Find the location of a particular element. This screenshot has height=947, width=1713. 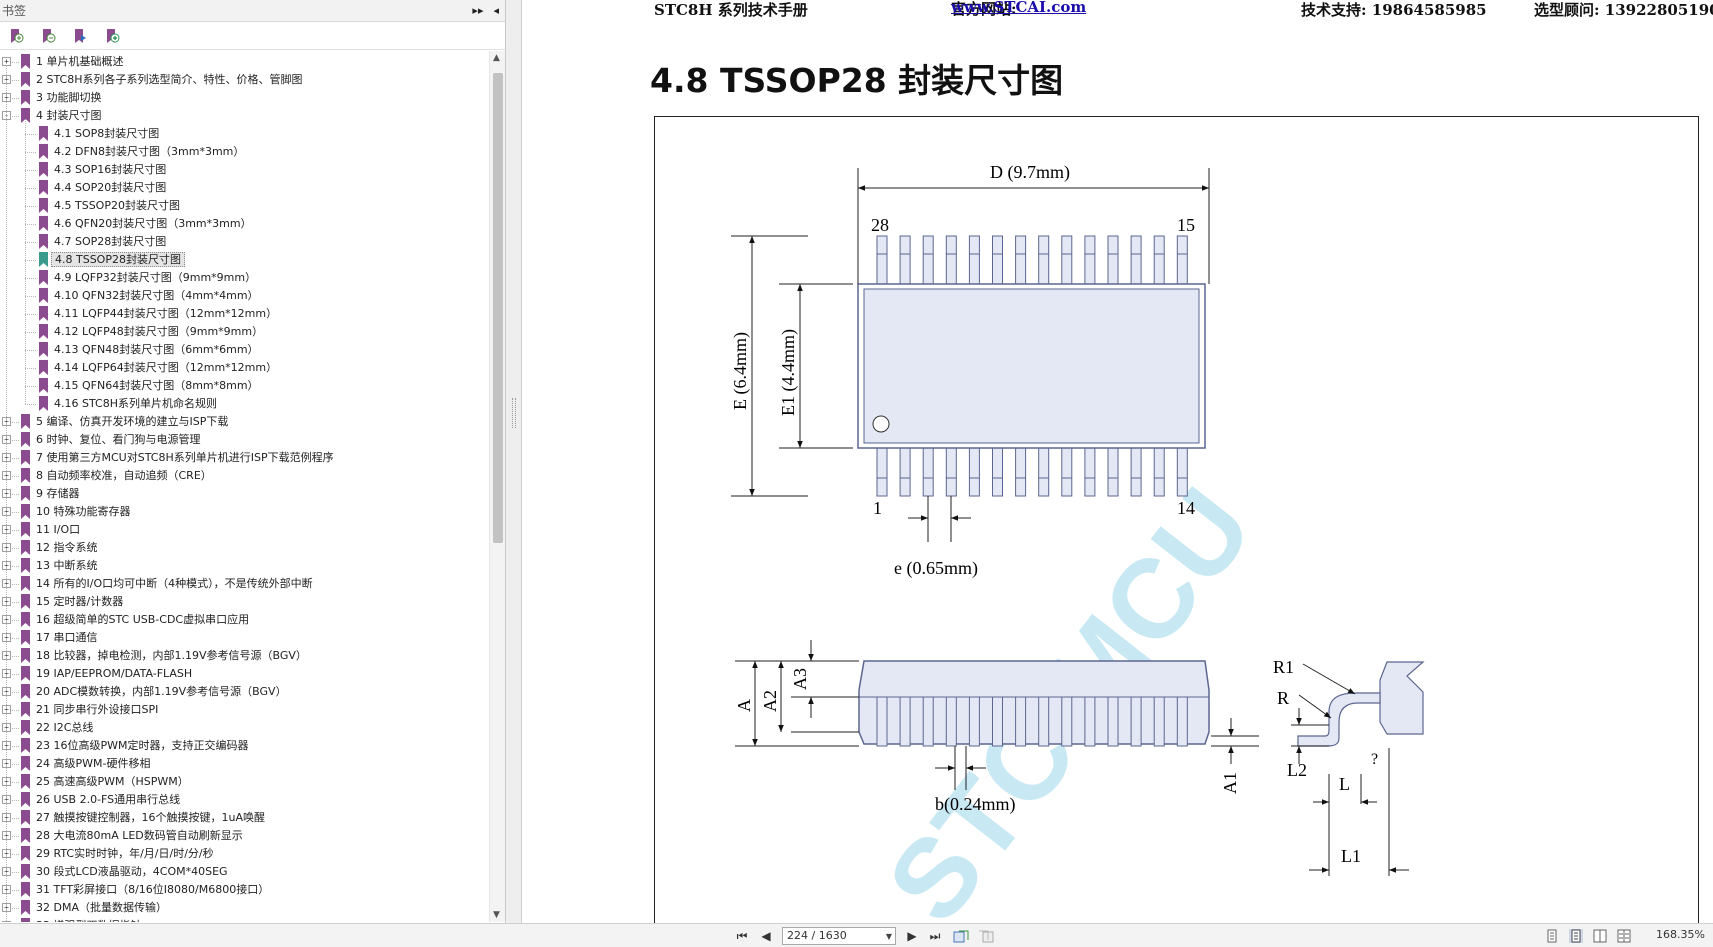

bookmark-label: 32 DMA（批量数据传输） is located at coordinates (101, 907).